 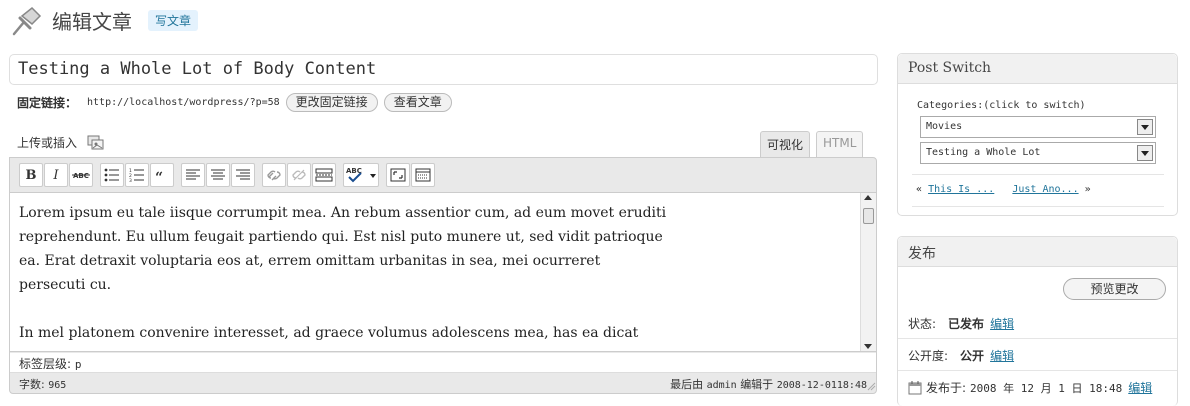 What do you see at coordinates (331, 102) in the screenshot?
I see `change-permalink-button: 更改固定链接` at bounding box center [331, 102].